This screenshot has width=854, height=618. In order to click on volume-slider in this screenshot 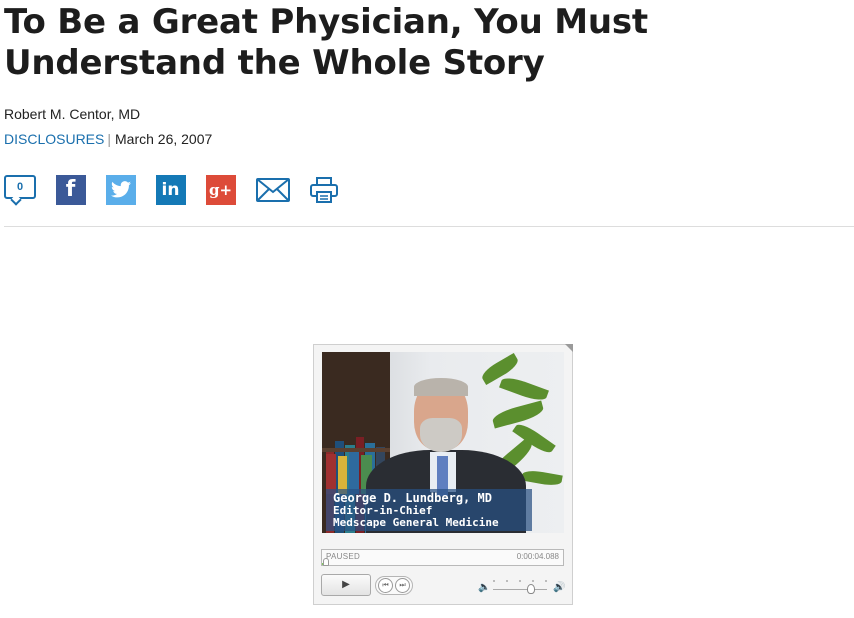, I will do `click(520, 589)`.